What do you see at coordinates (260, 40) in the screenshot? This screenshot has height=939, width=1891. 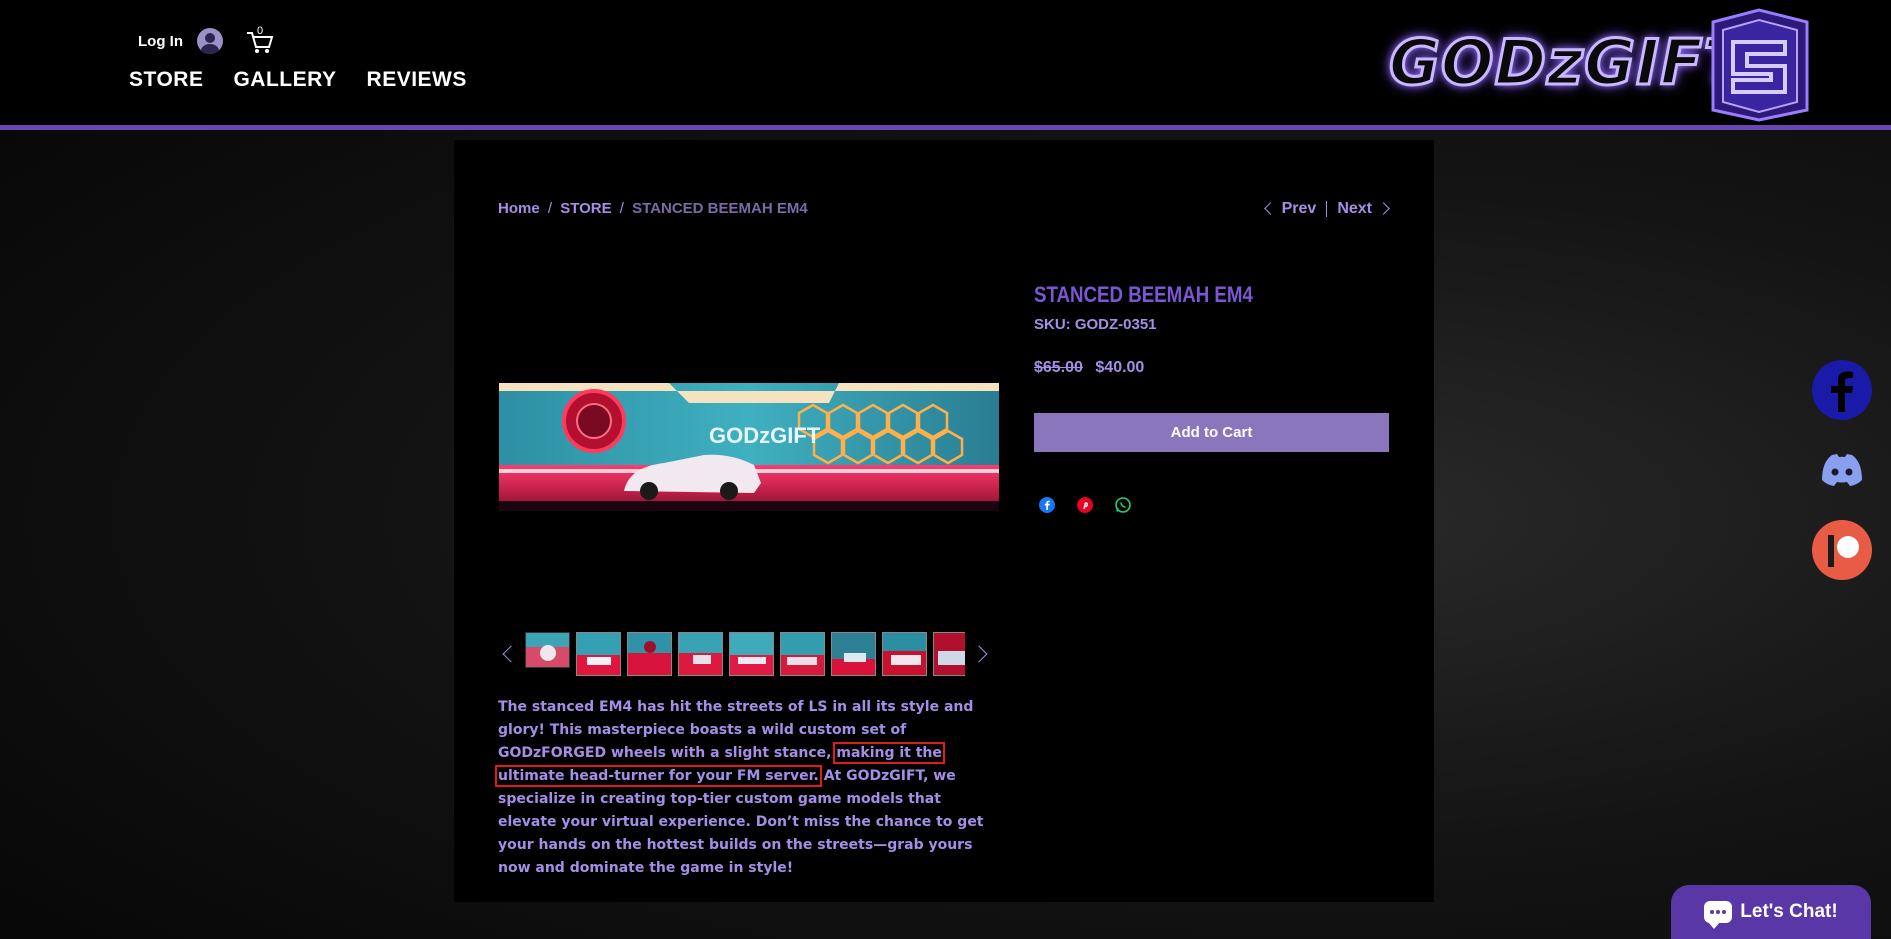 I see `cart-button: 0` at bounding box center [260, 40].